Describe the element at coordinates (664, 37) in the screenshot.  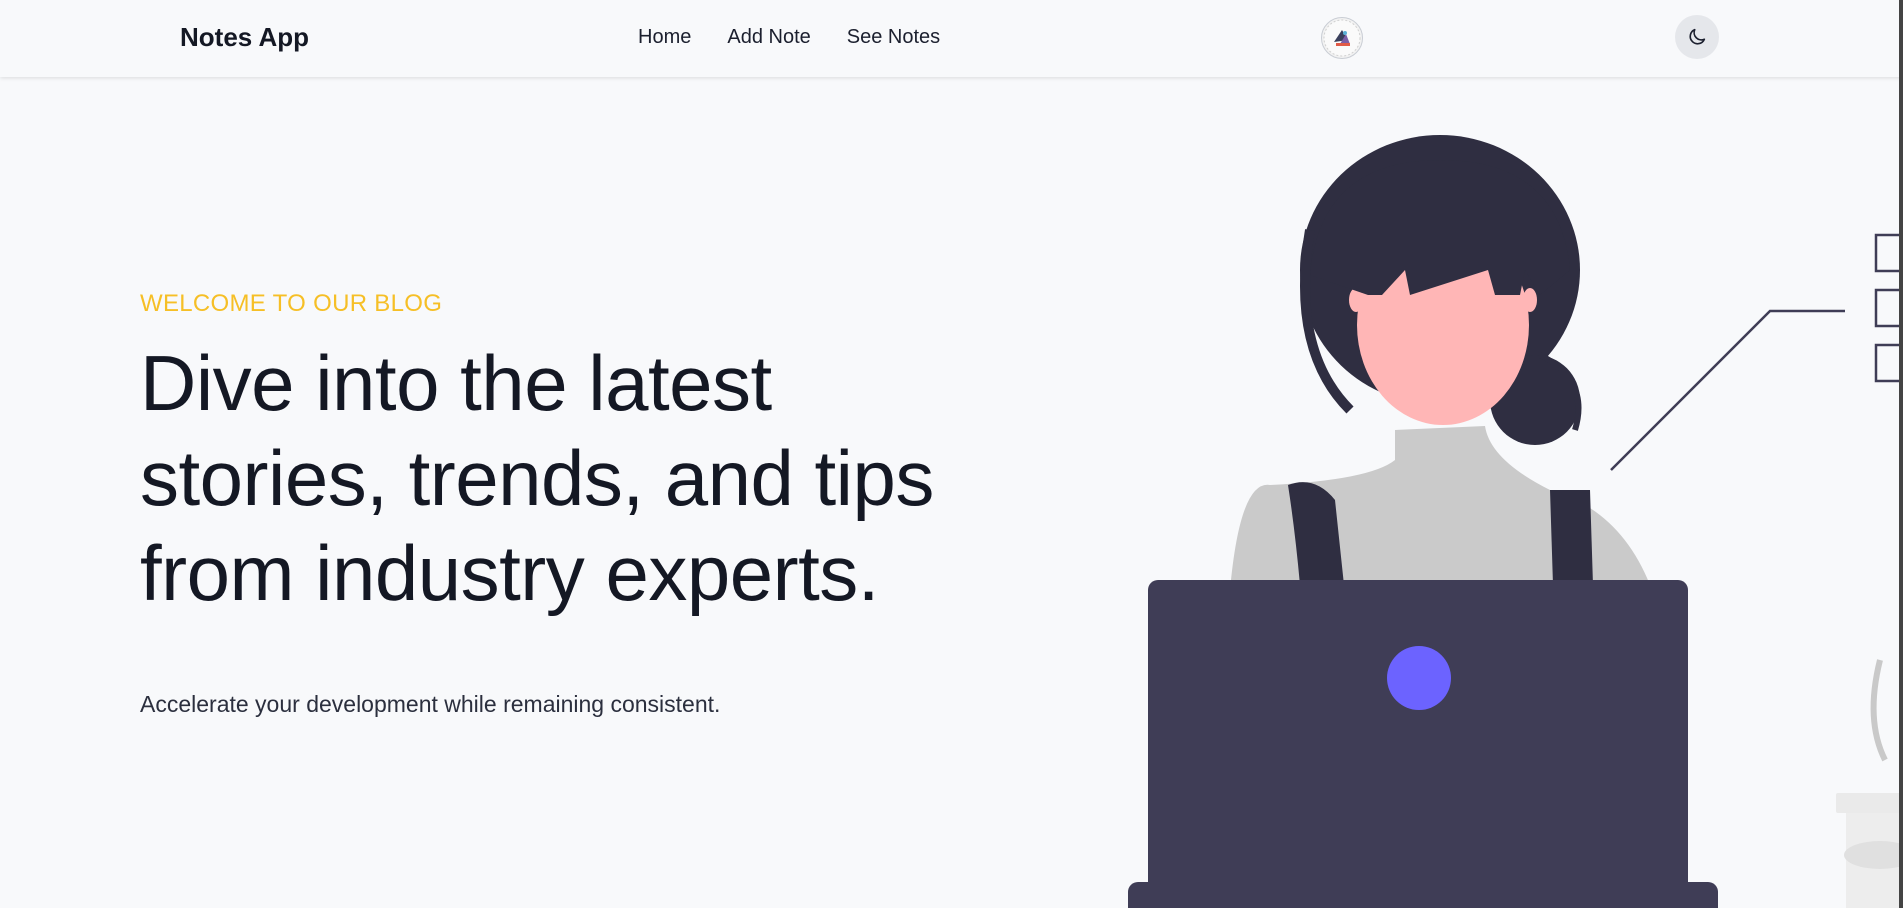
I see `nav-link-home: Home` at that location.